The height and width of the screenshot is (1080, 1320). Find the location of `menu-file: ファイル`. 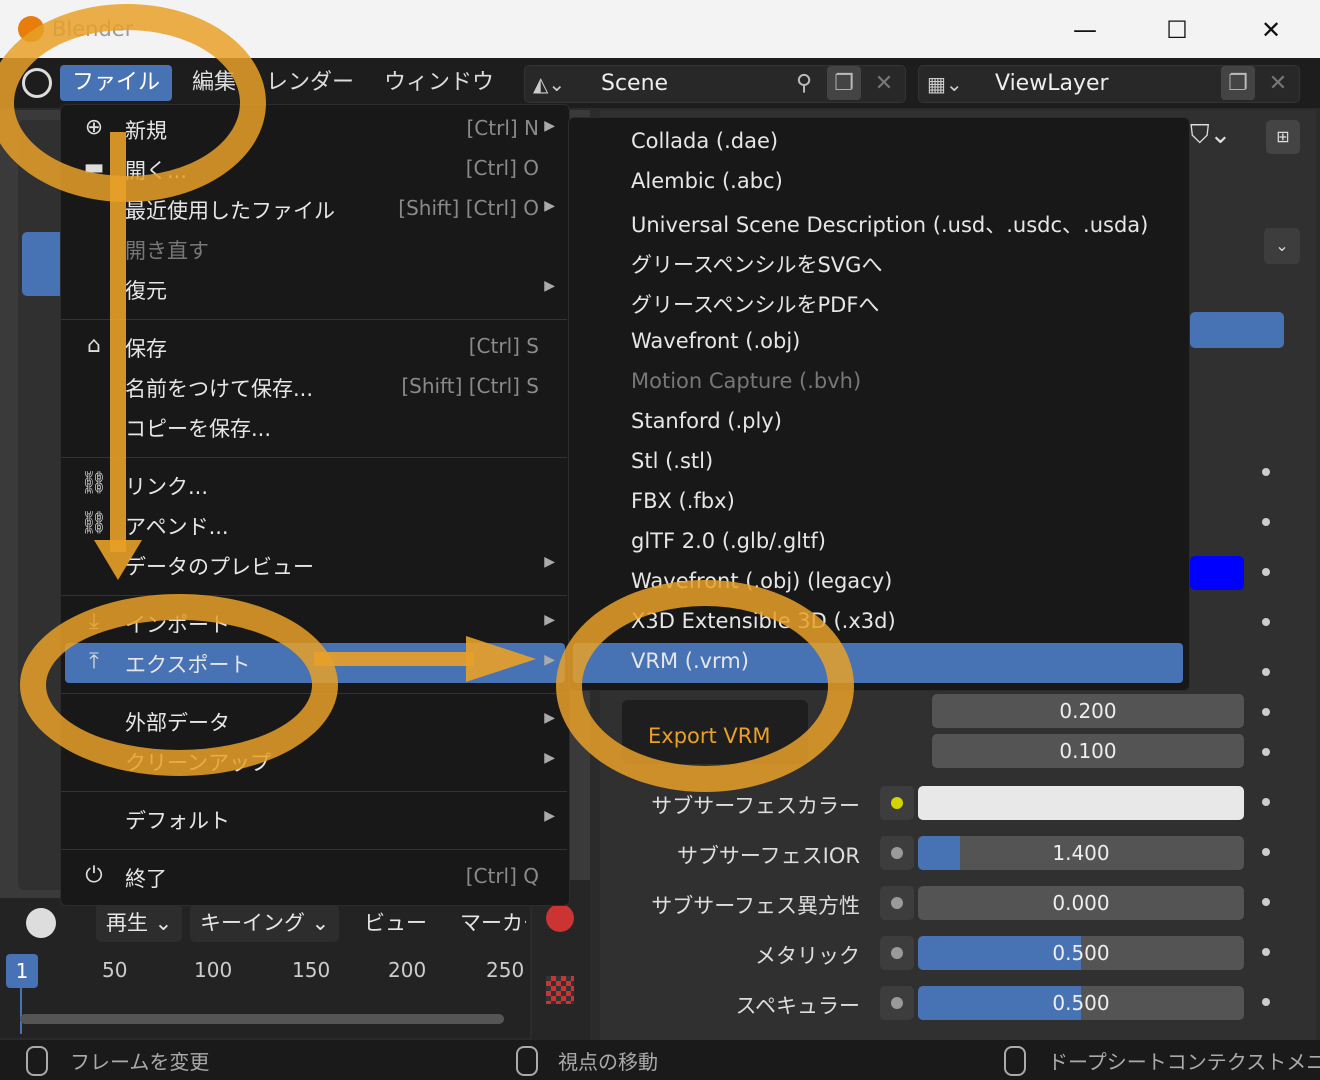

menu-file: ファイル is located at coordinates (116, 83).